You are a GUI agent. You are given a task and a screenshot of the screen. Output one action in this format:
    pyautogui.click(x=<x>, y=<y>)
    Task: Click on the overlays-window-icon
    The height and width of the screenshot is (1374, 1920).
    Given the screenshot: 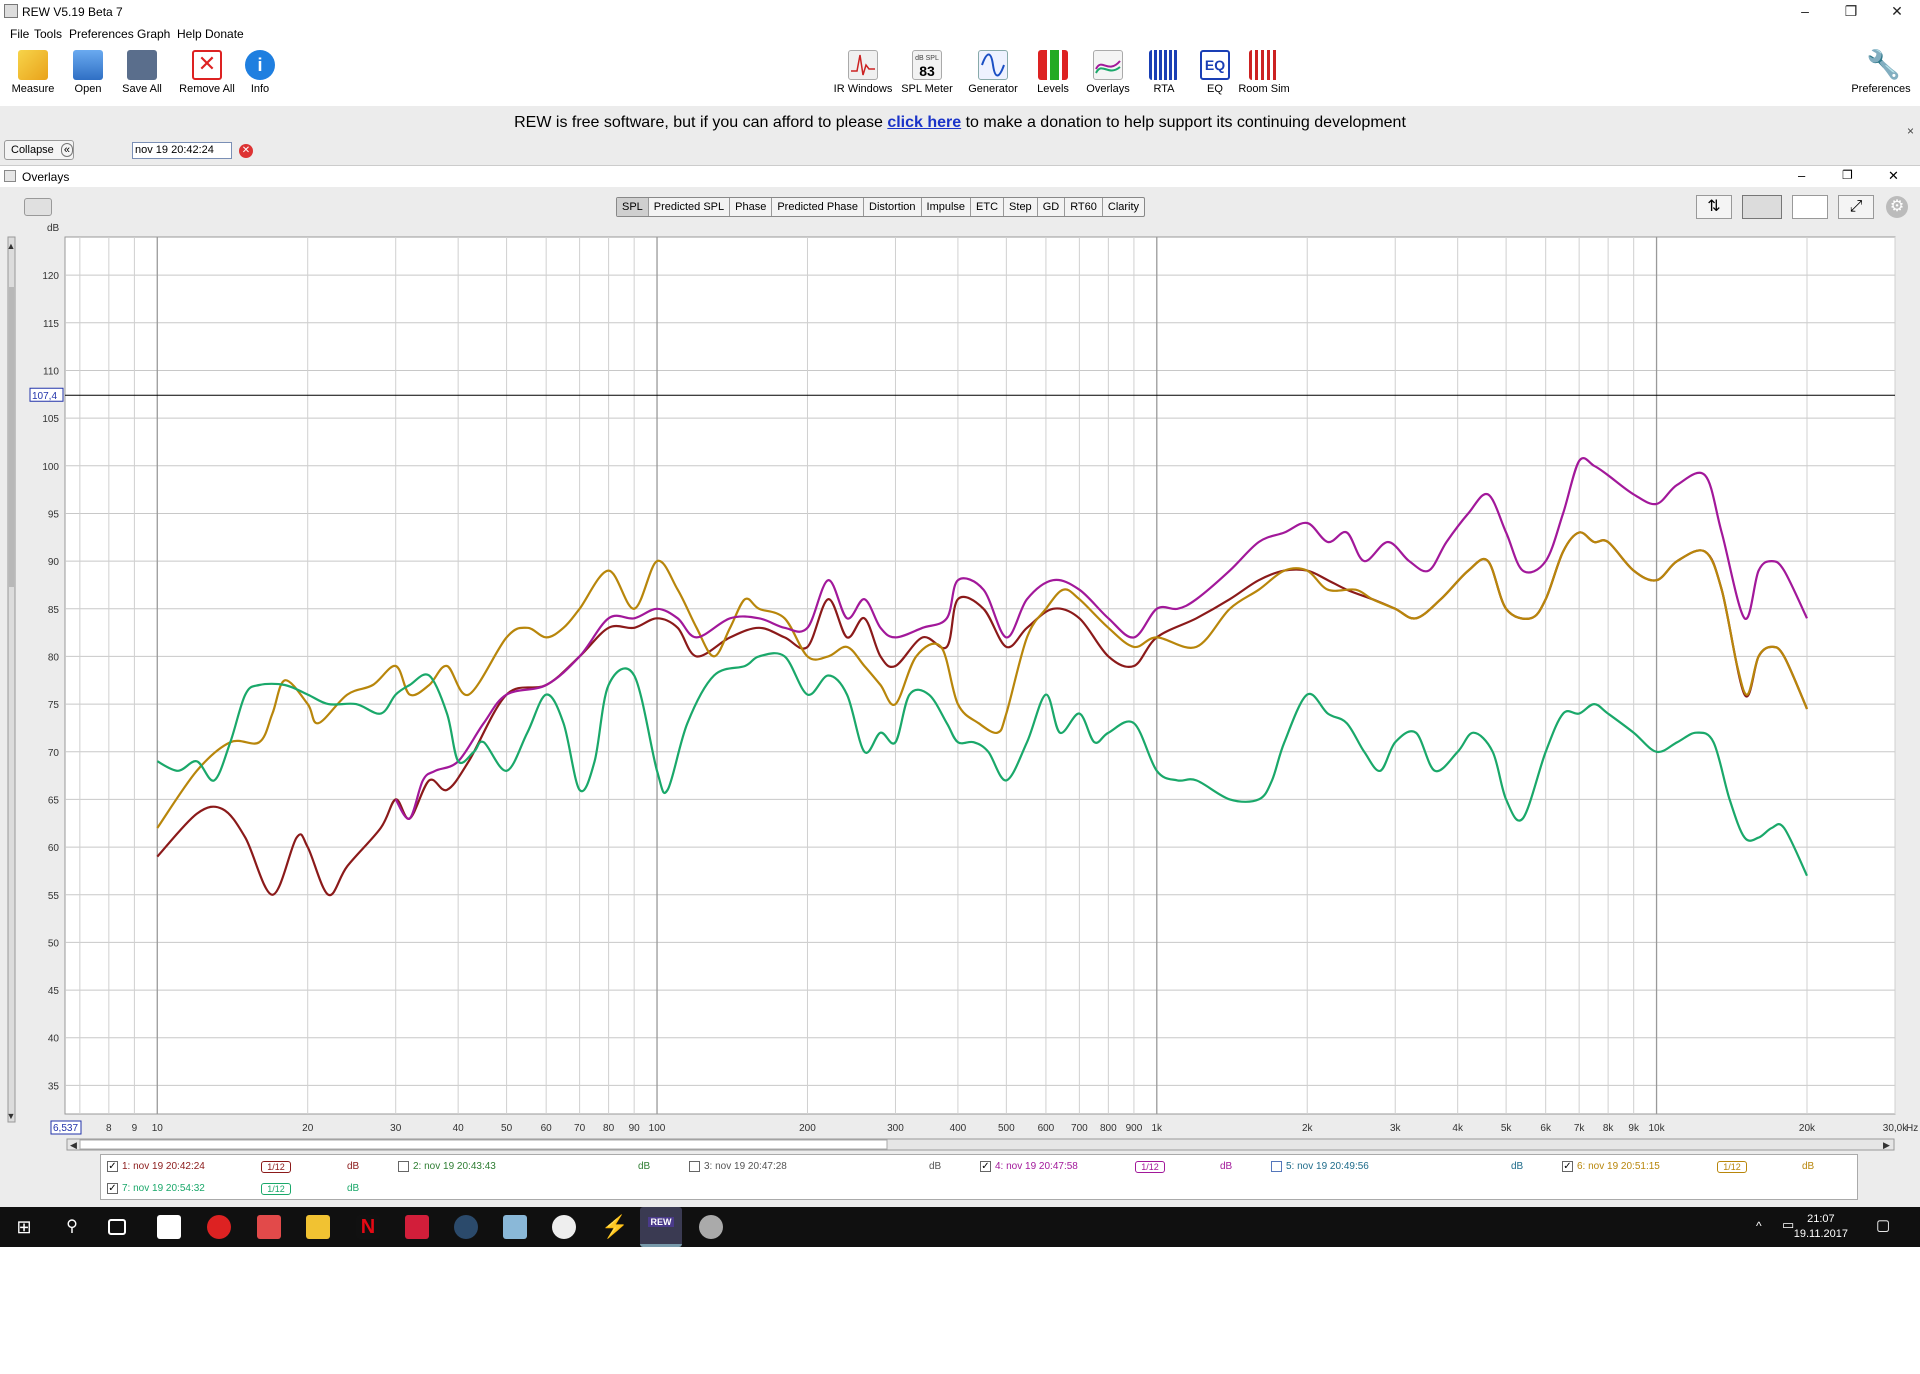 What is the action you would take?
    pyautogui.click(x=10, y=176)
    